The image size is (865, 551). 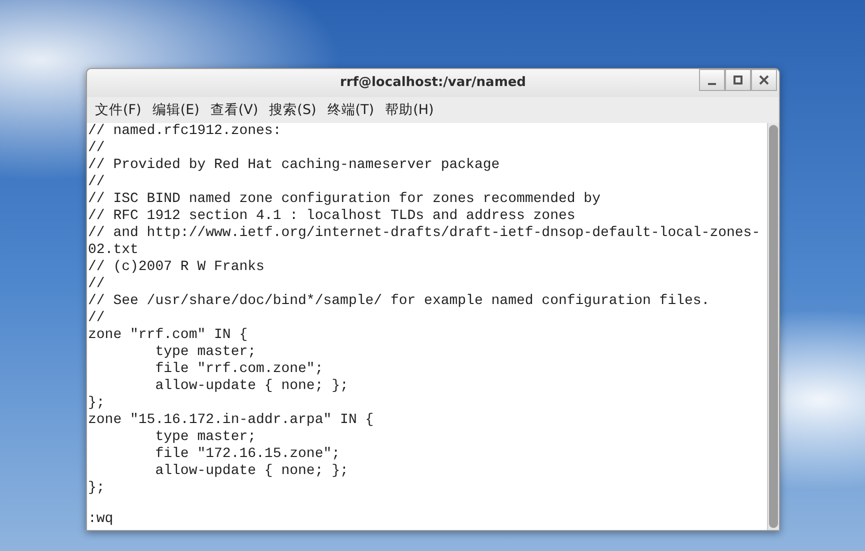 I want to click on menu-item: 编辑(E), so click(x=179, y=110).